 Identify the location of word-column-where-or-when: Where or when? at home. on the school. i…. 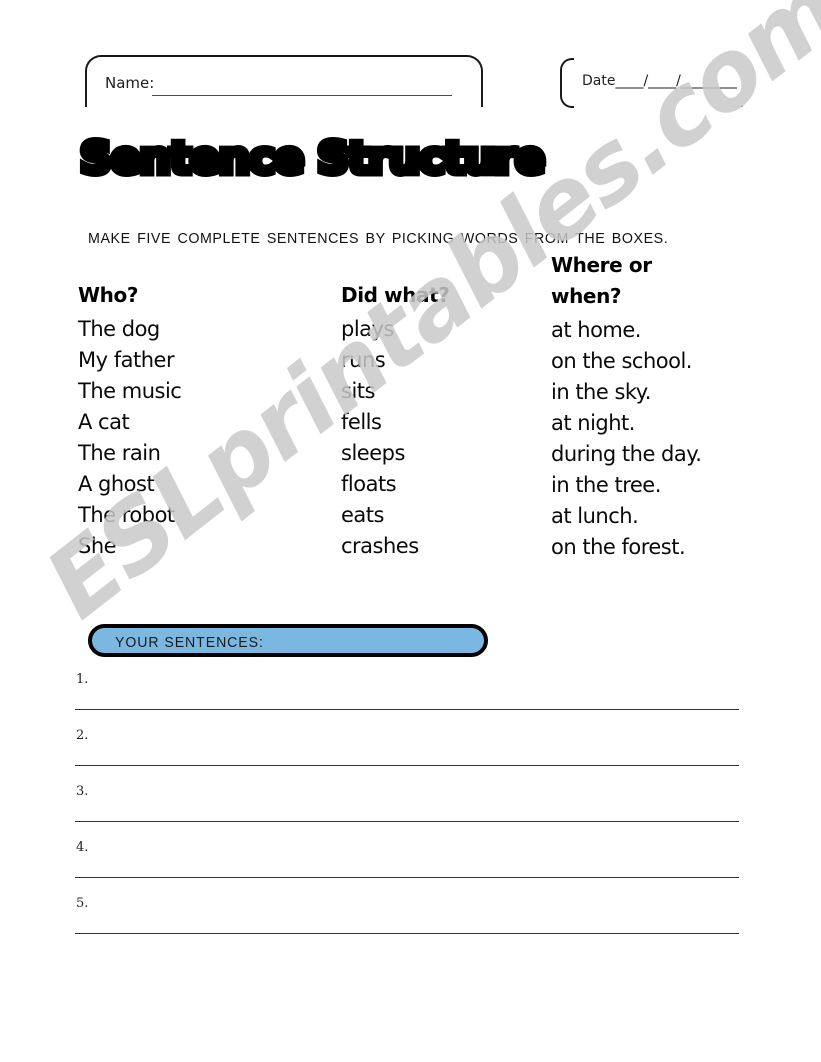
(656, 406).